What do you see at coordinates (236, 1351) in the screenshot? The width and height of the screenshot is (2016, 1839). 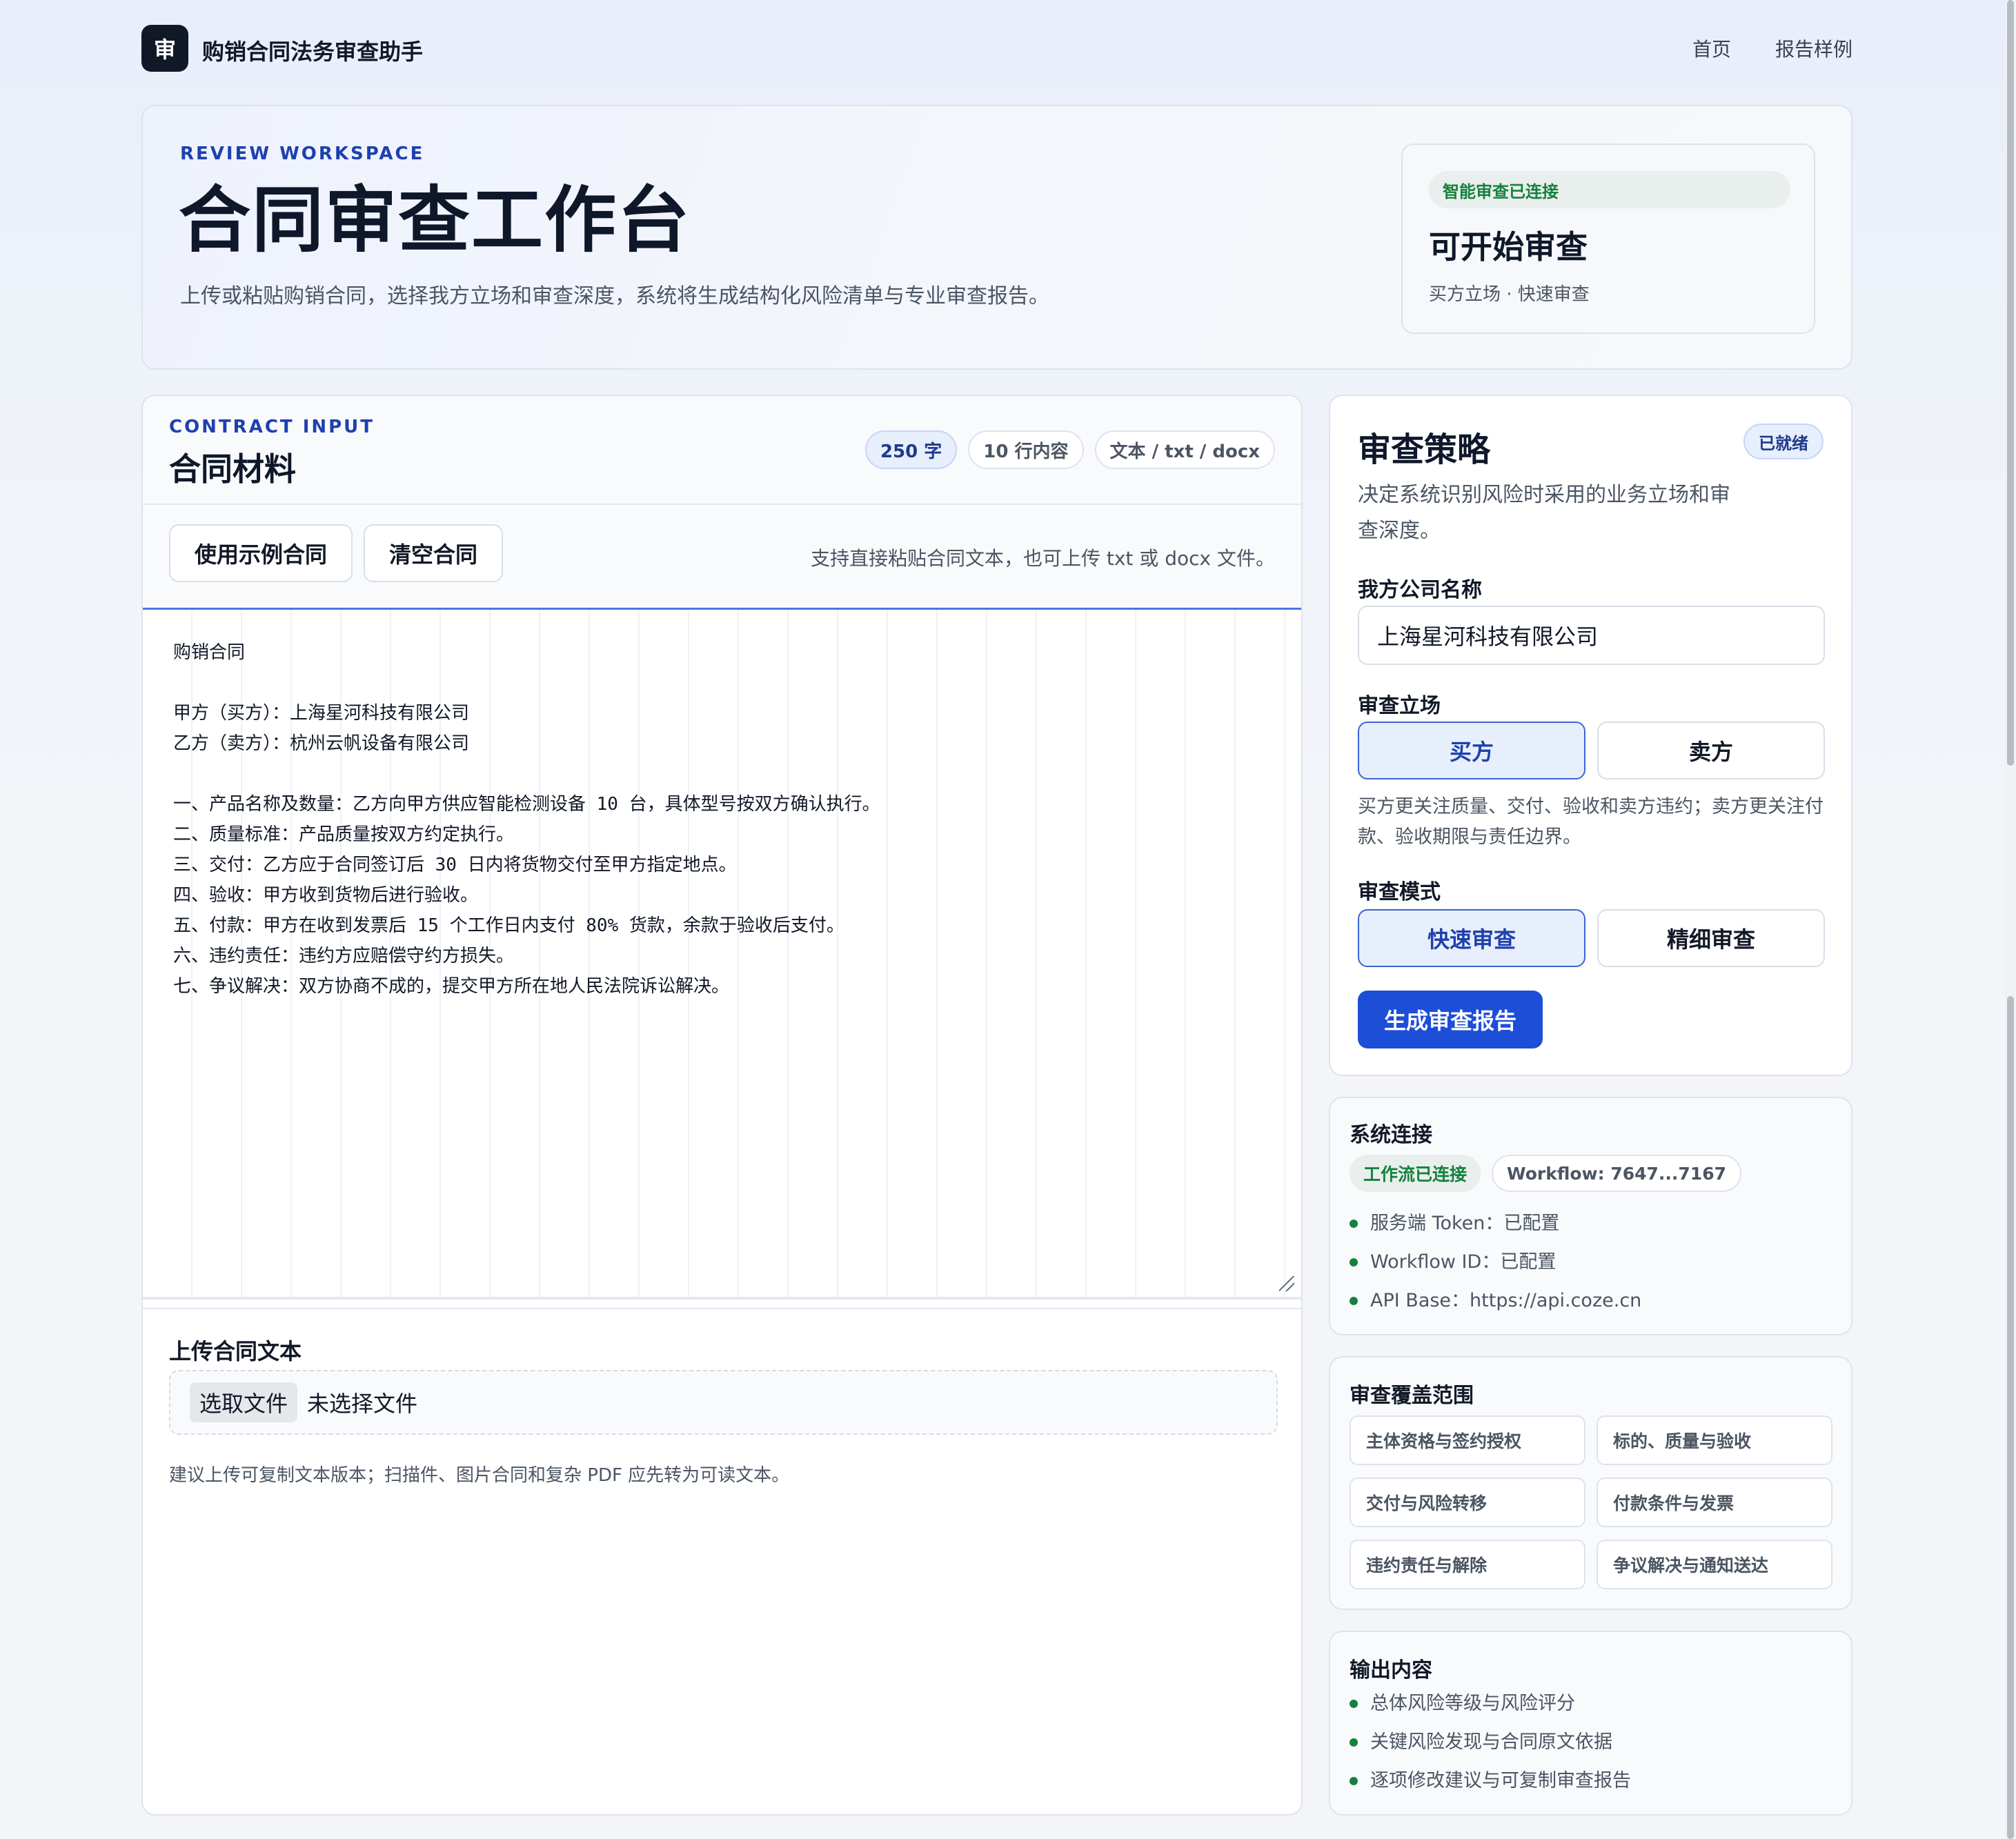 I see `upload-label: 上传合同文本` at bounding box center [236, 1351].